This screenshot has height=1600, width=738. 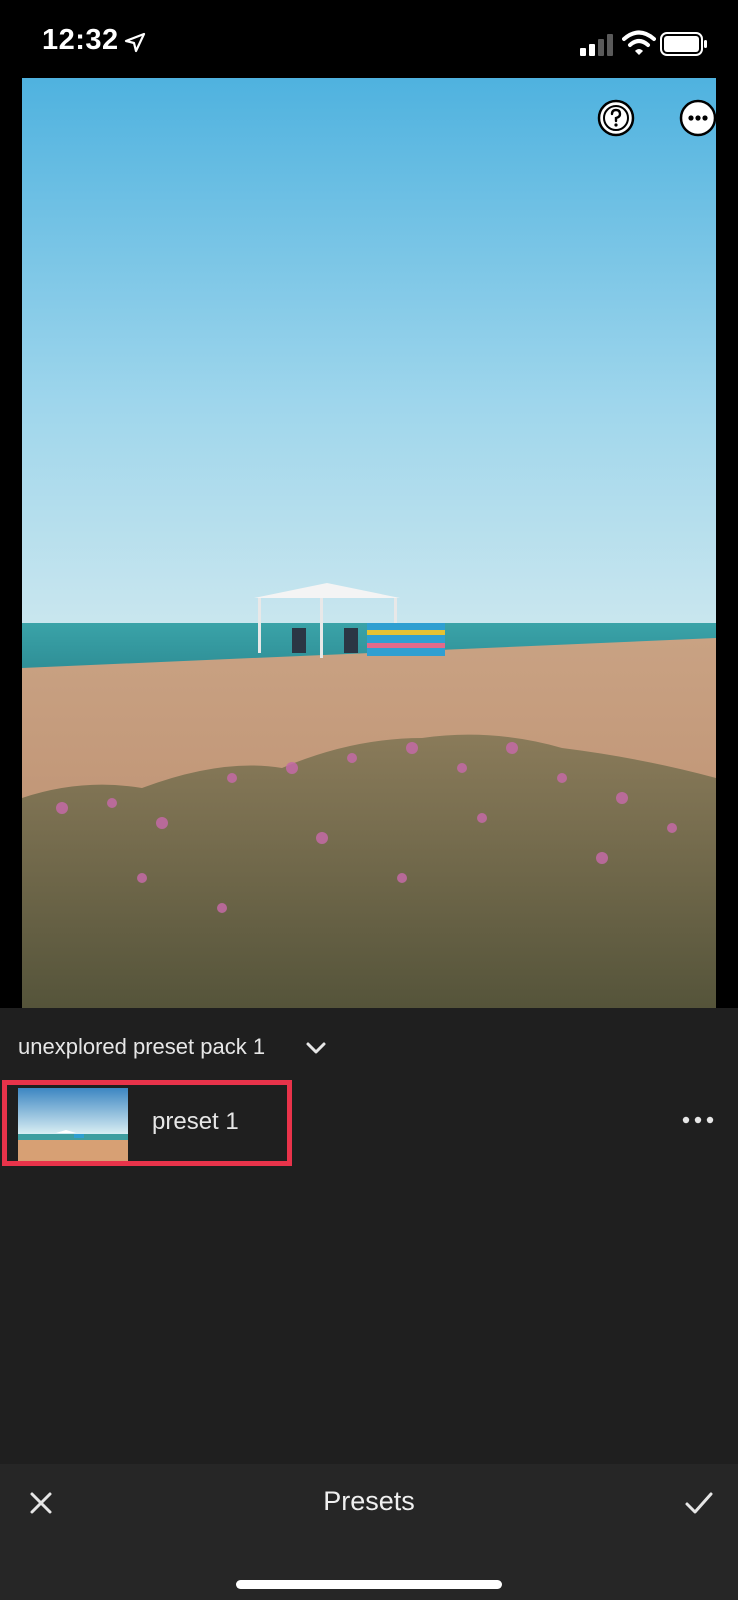 What do you see at coordinates (195, 1121) in the screenshot?
I see `preset-name: preset 1` at bounding box center [195, 1121].